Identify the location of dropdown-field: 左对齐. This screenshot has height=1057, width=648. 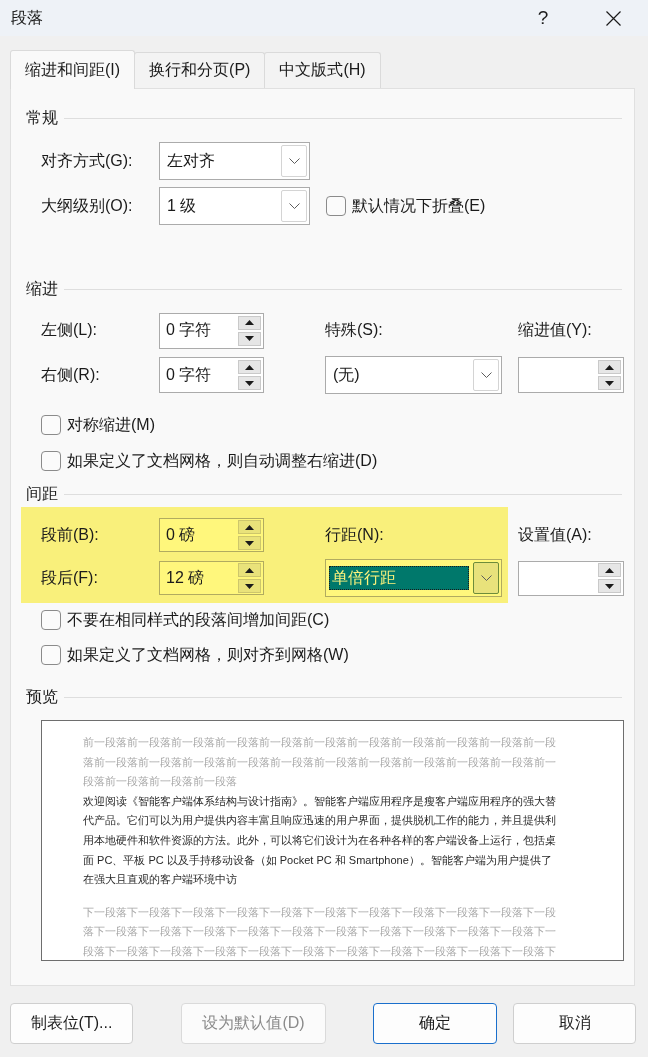
(234, 161).